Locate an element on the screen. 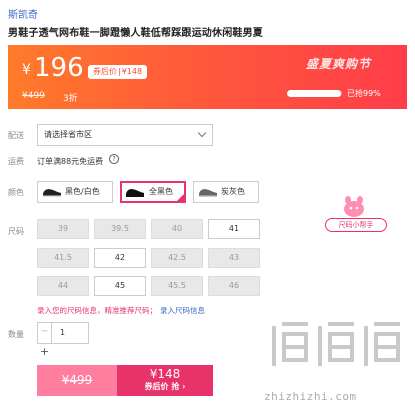  freight-label: 运费 is located at coordinates (16, 161).